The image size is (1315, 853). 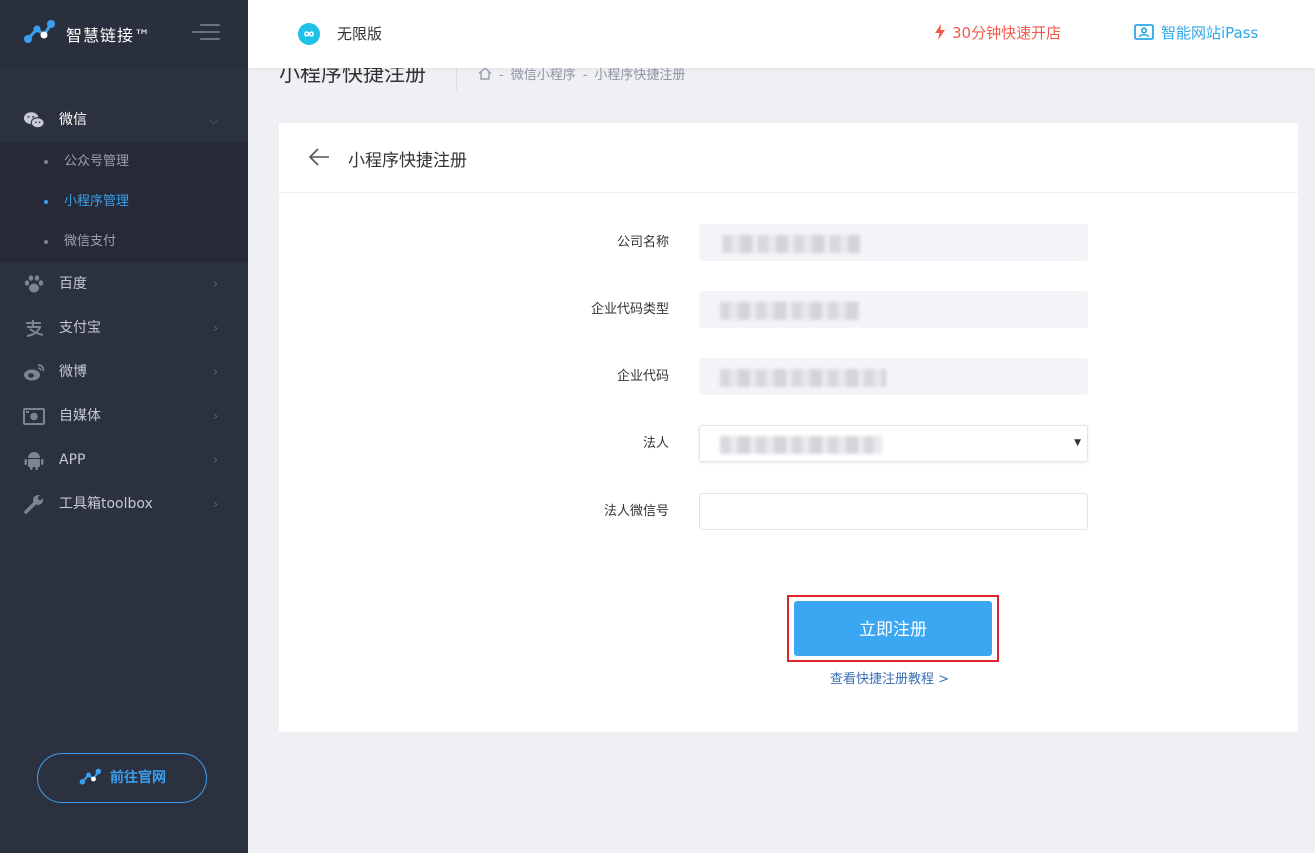 I want to click on legal-person-label: 法人, so click(x=655, y=443).